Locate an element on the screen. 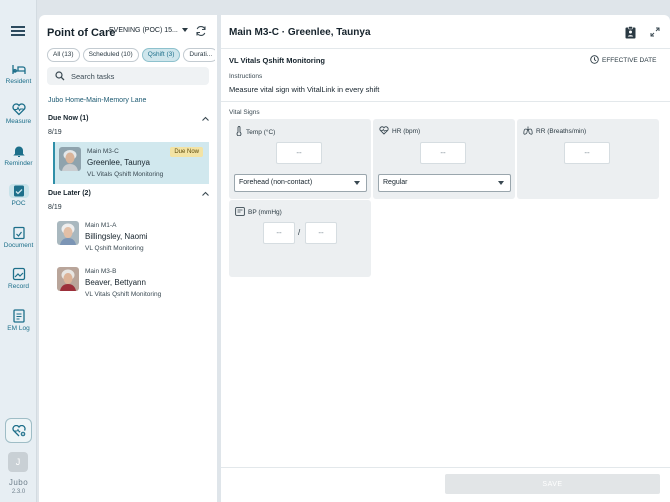 Image resolution: width=670 pixels, height=502 pixels. temp-method-select: Forehead (non-contact) is located at coordinates (300, 183).